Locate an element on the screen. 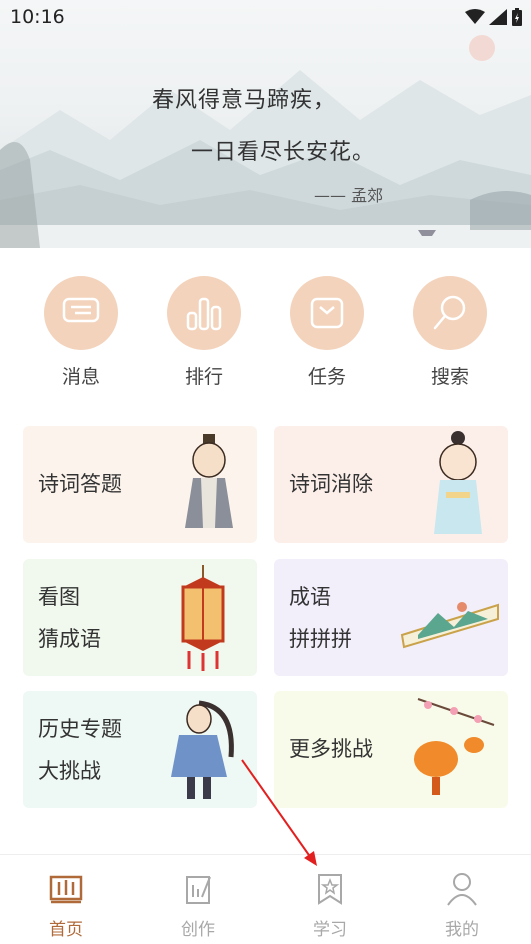 The image size is (531, 944). poem-line-2: 一日看尽长安花。 is located at coordinates (283, 152).